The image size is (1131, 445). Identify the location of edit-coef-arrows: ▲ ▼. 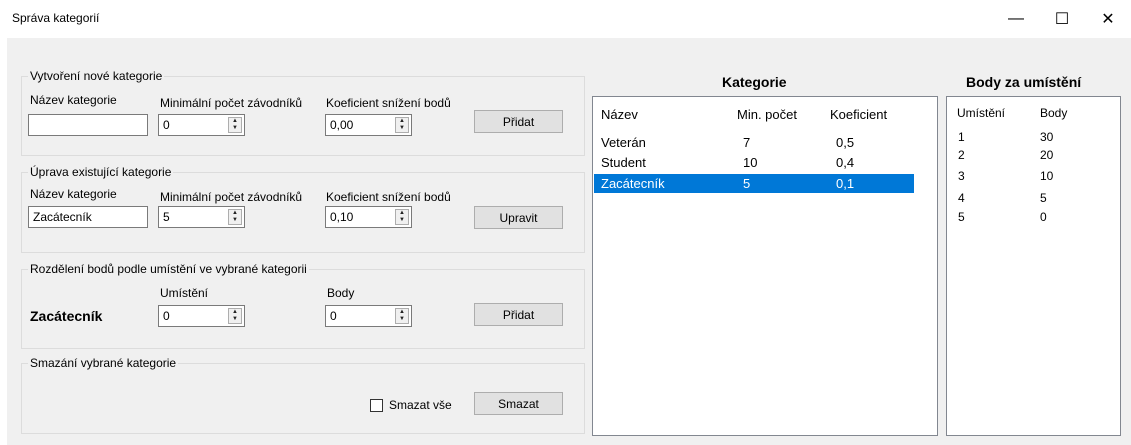
(402, 217).